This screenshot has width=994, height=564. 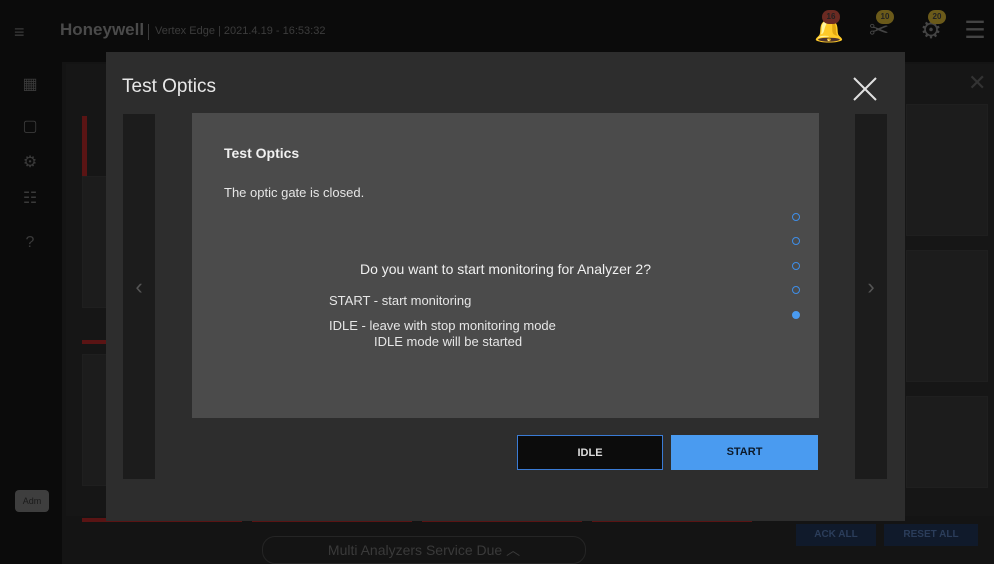 What do you see at coordinates (871, 286) in the screenshot?
I see `chevron-right-icon: ›` at bounding box center [871, 286].